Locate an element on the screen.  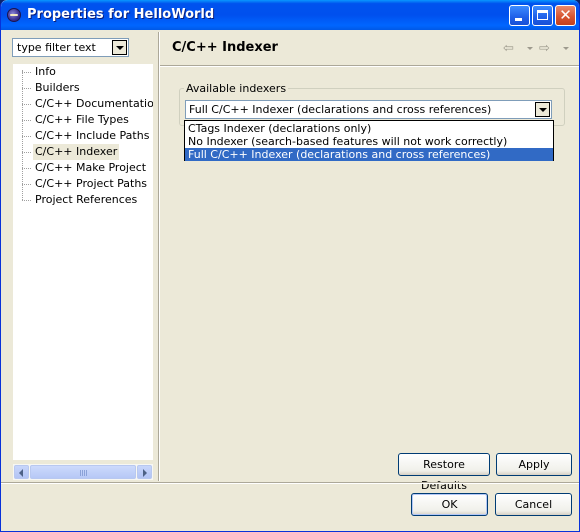
minimize-button is located at coordinates (519, 15).